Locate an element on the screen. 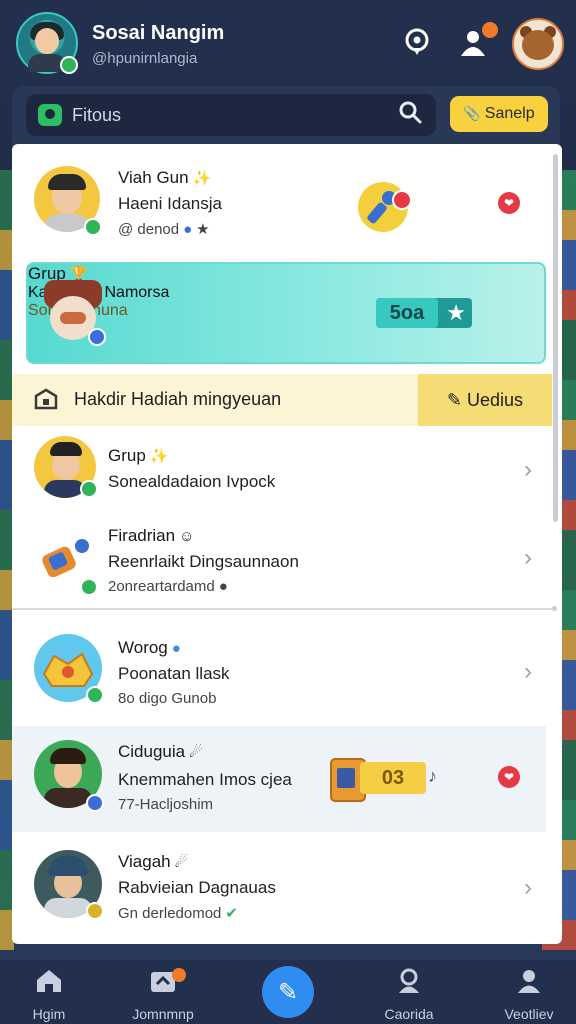 This screenshot has height=1024, width=576. check-icon: ✔ is located at coordinates (231, 913).